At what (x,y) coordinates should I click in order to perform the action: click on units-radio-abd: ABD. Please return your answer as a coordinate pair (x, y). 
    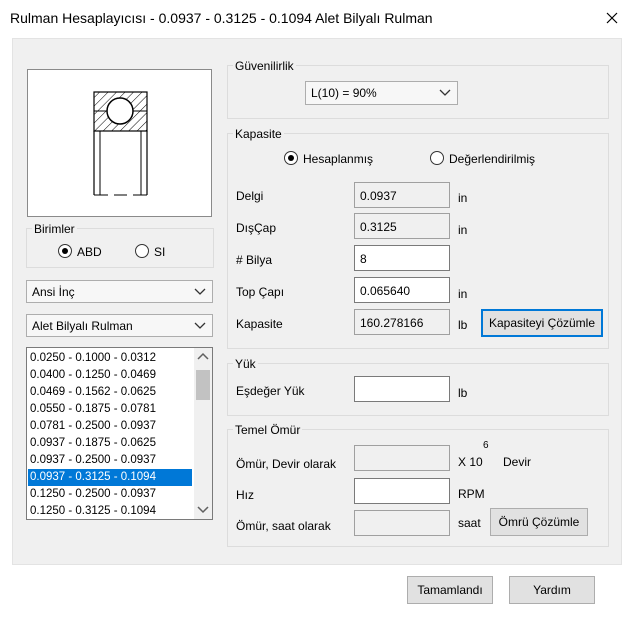
    Looking at the image, I should click on (88, 252).